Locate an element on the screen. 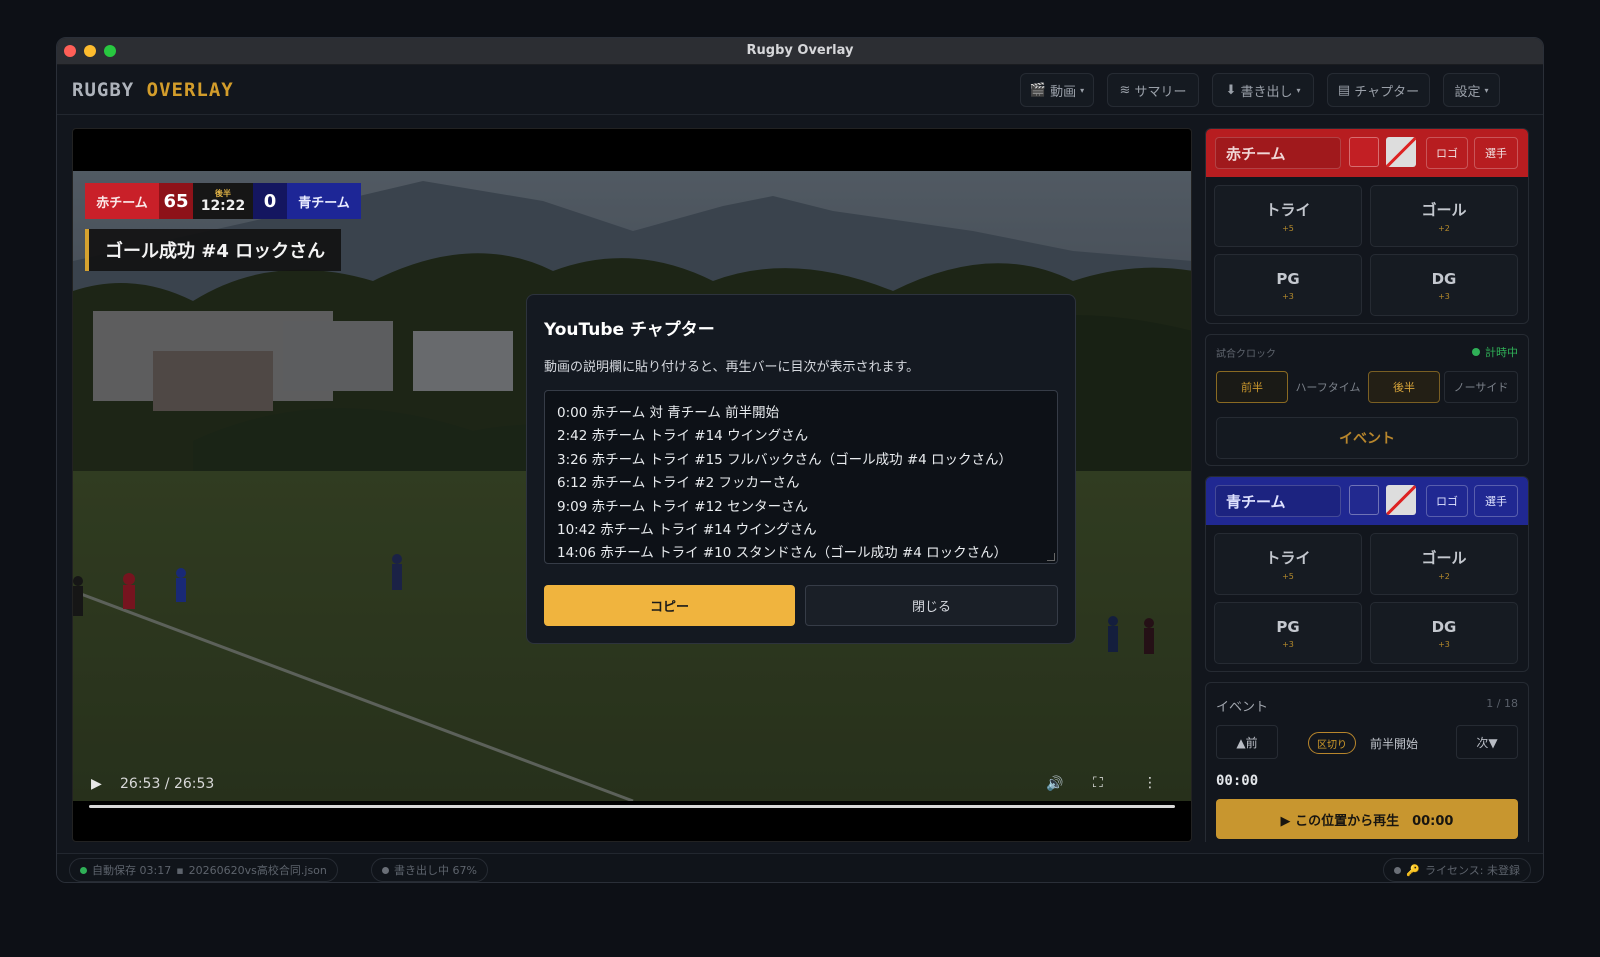 This screenshot has height=957, width=1600. export-indicator-icon is located at coordinates (385, 870).